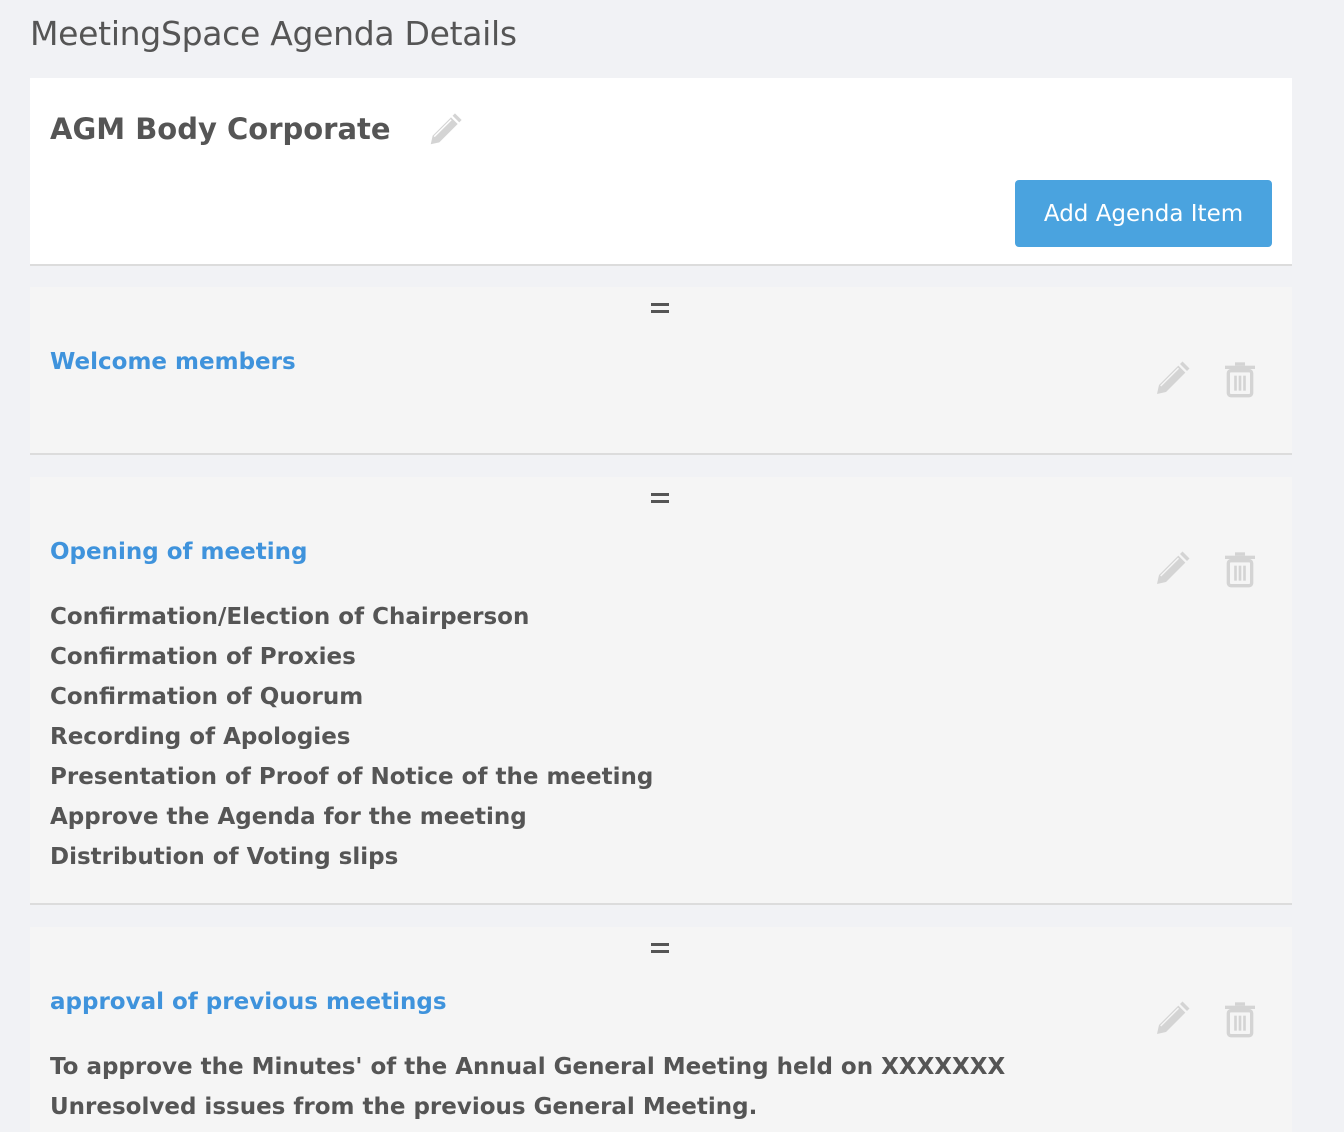 Image resolution: width=1344 pixels, height=1132 pixels. What do you see at coordinates (661, 371) in the screenshot?
I see `agenda-item: Welcome members` at bounding box center [661, 371].